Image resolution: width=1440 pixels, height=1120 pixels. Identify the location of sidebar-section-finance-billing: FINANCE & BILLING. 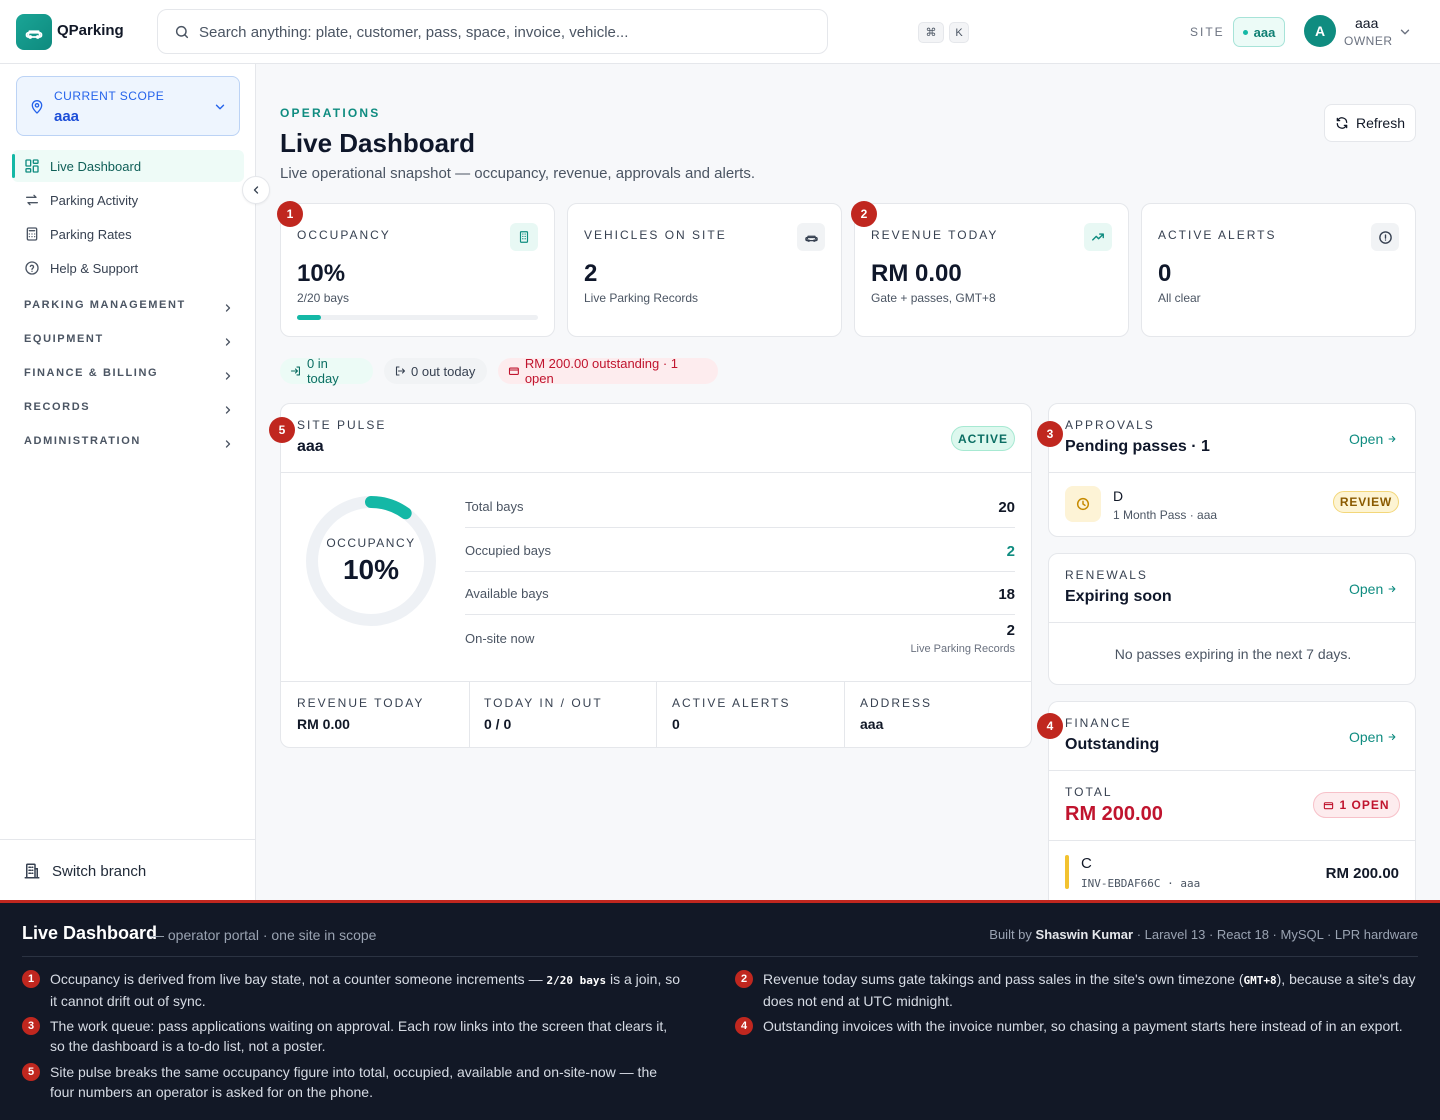
(129, 377).